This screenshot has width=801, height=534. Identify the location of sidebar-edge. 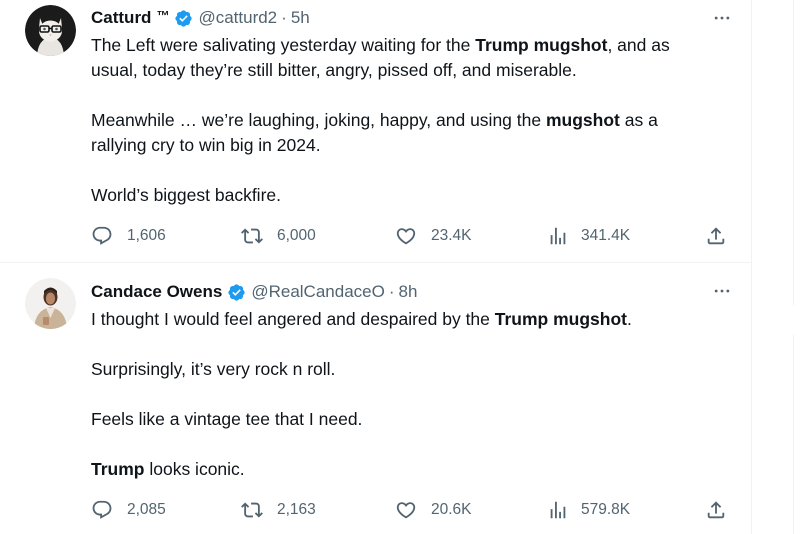
(797, 267).